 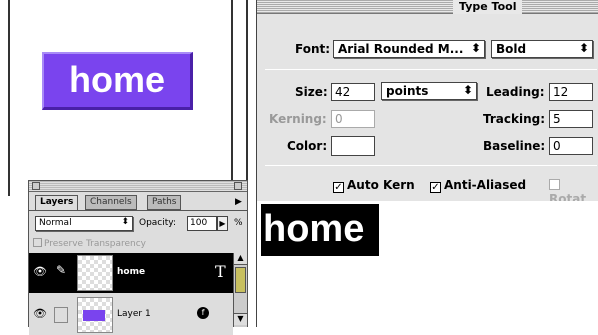 I want to click on palette-zoom-box, so click(x=238, y=186).